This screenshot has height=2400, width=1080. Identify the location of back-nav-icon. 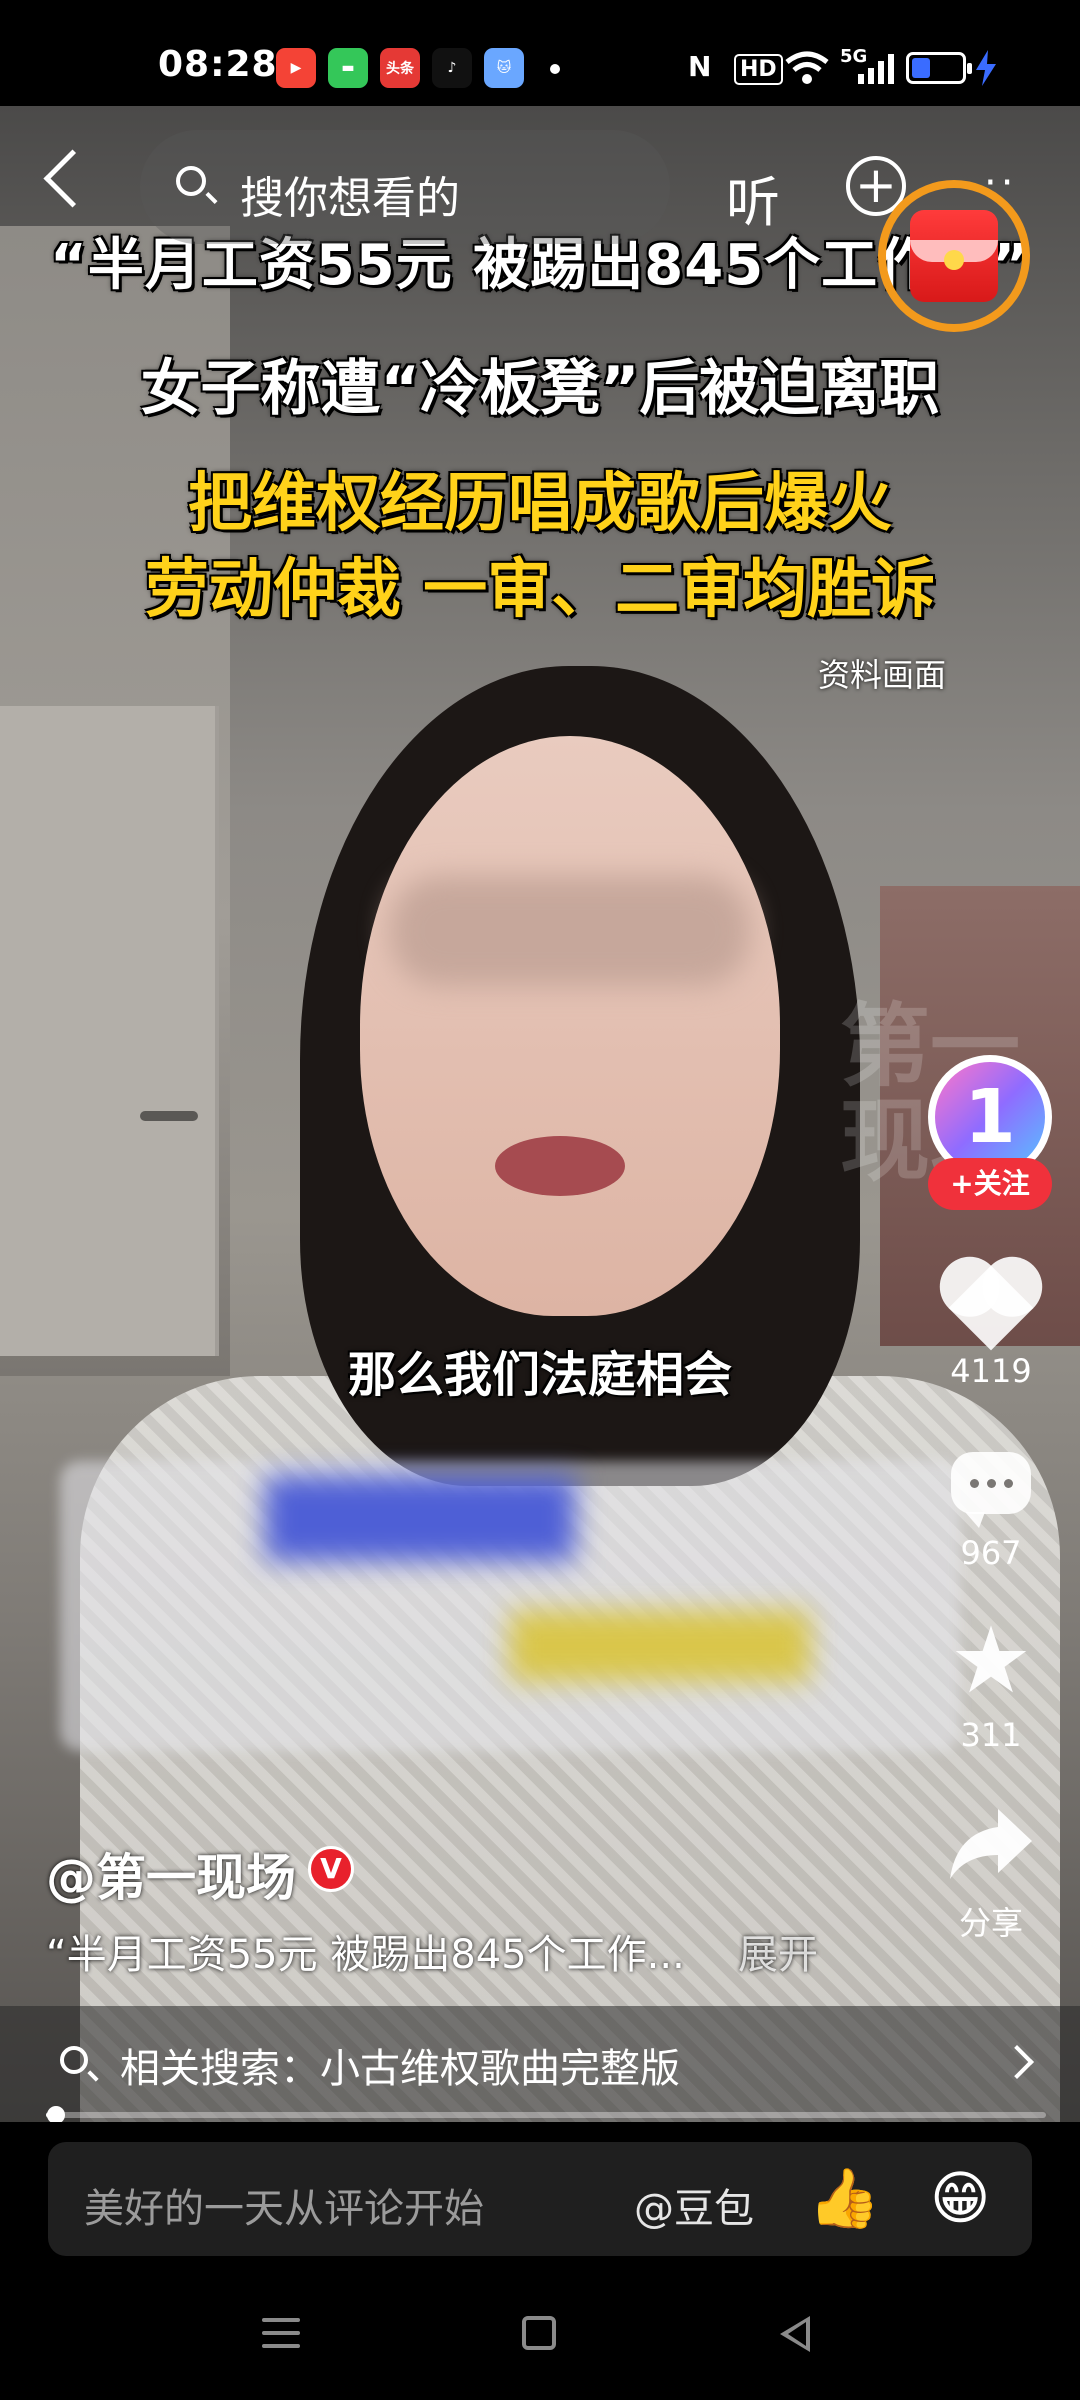
(795, 2334).